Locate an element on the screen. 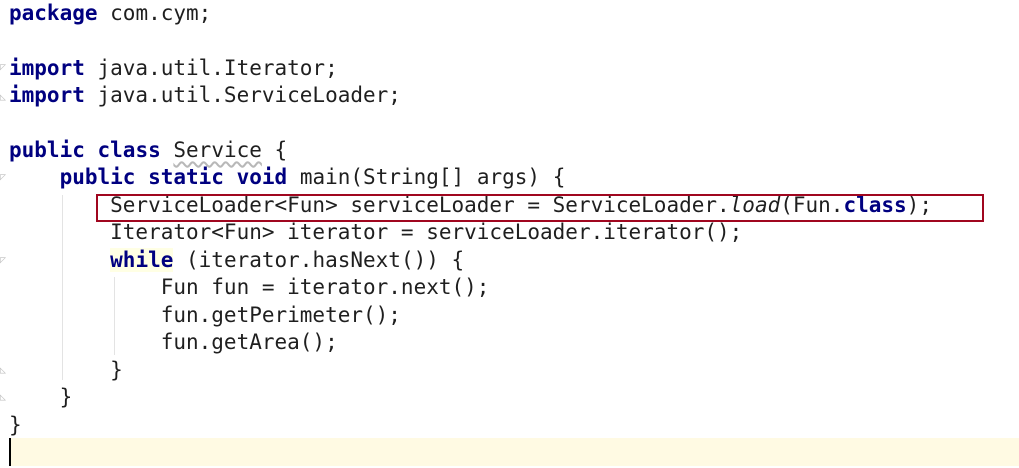 This screenshot has height=468, width=1019. code-token: com.cym; is located at coordinates (154, 13).